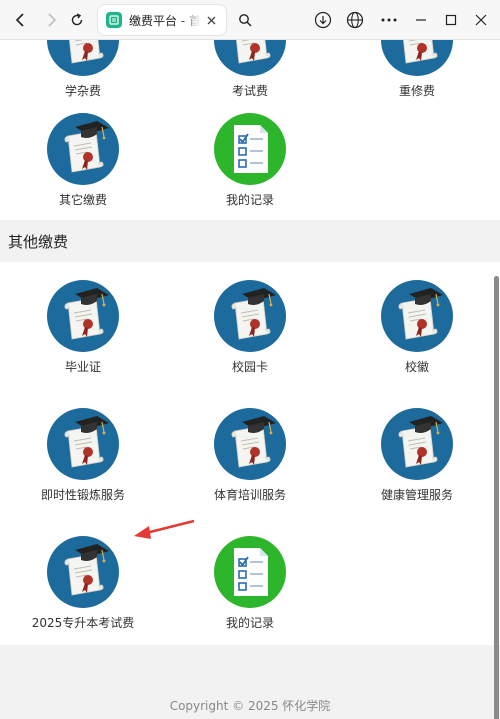  I want to click on fee-item-upgrade-exam: 2025专升本考试费, so click(83, 583).